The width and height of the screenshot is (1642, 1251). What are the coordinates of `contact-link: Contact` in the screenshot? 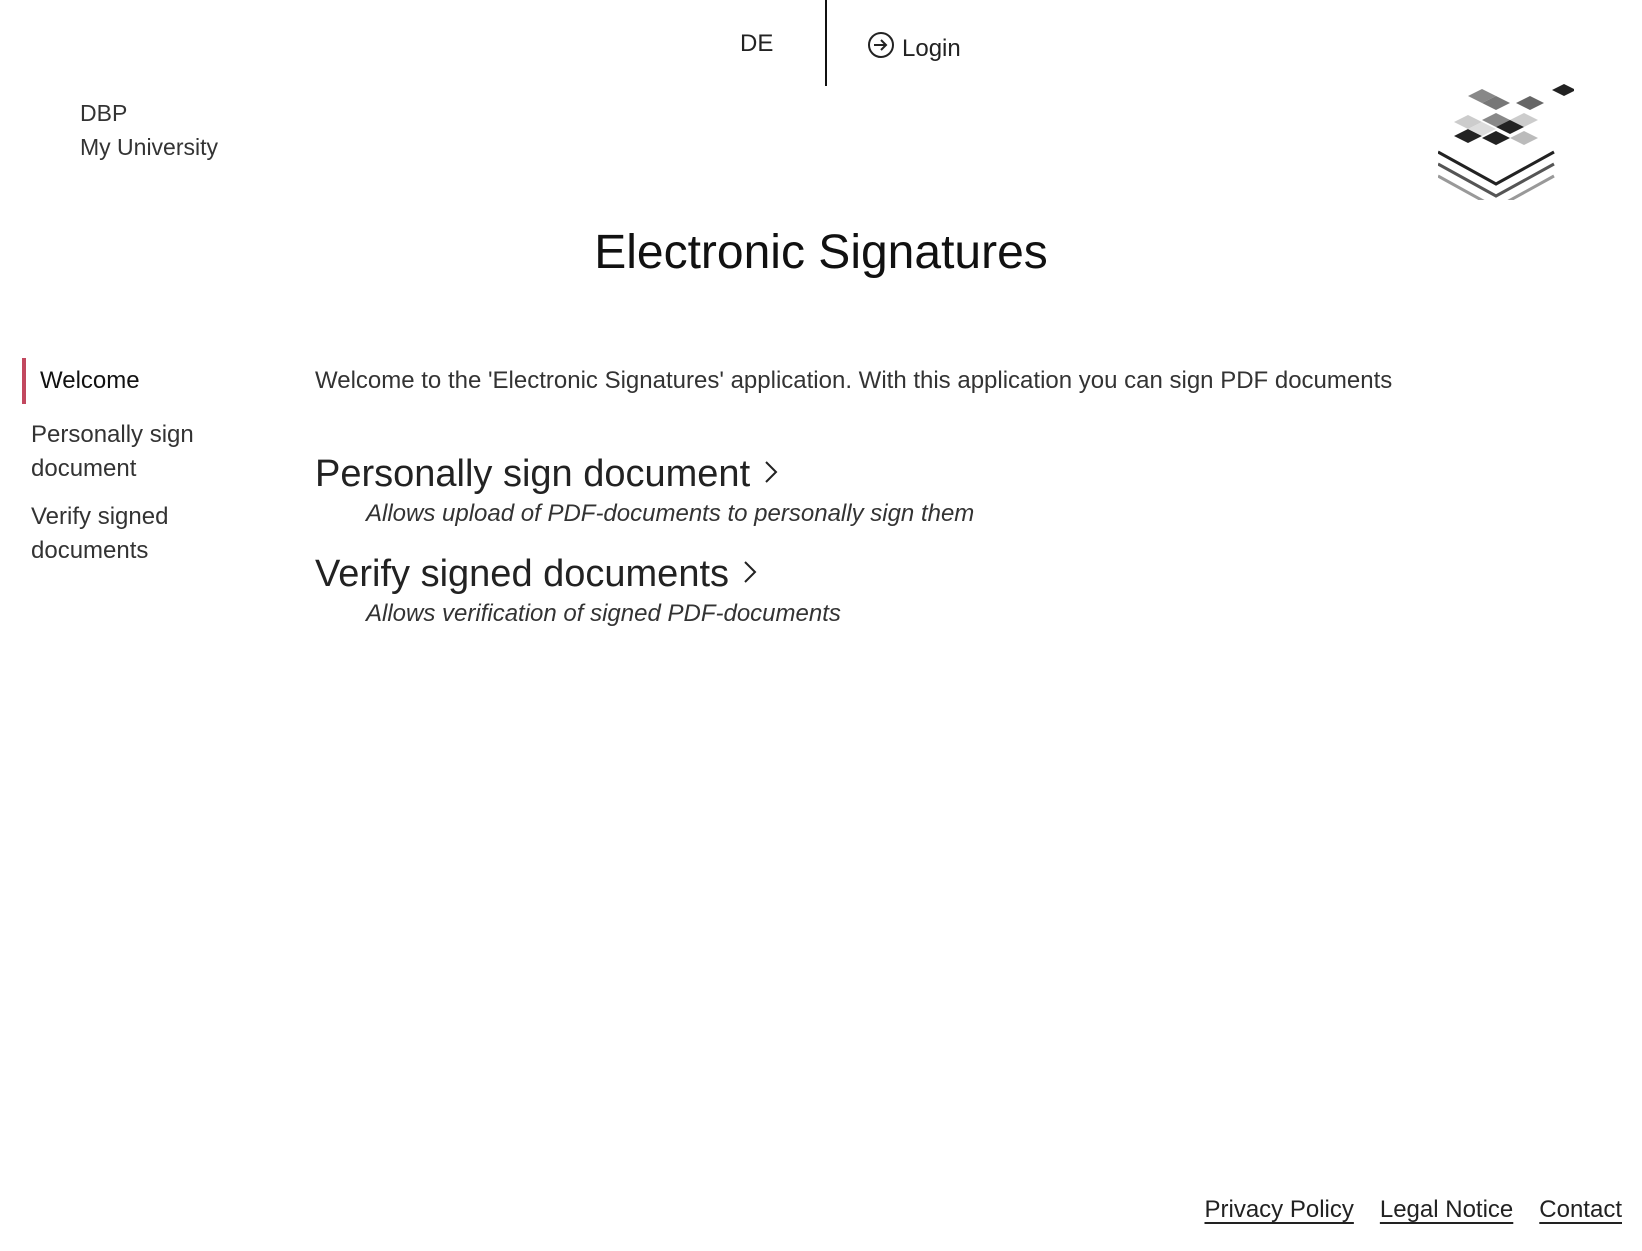 It's located at (1580, 1210).